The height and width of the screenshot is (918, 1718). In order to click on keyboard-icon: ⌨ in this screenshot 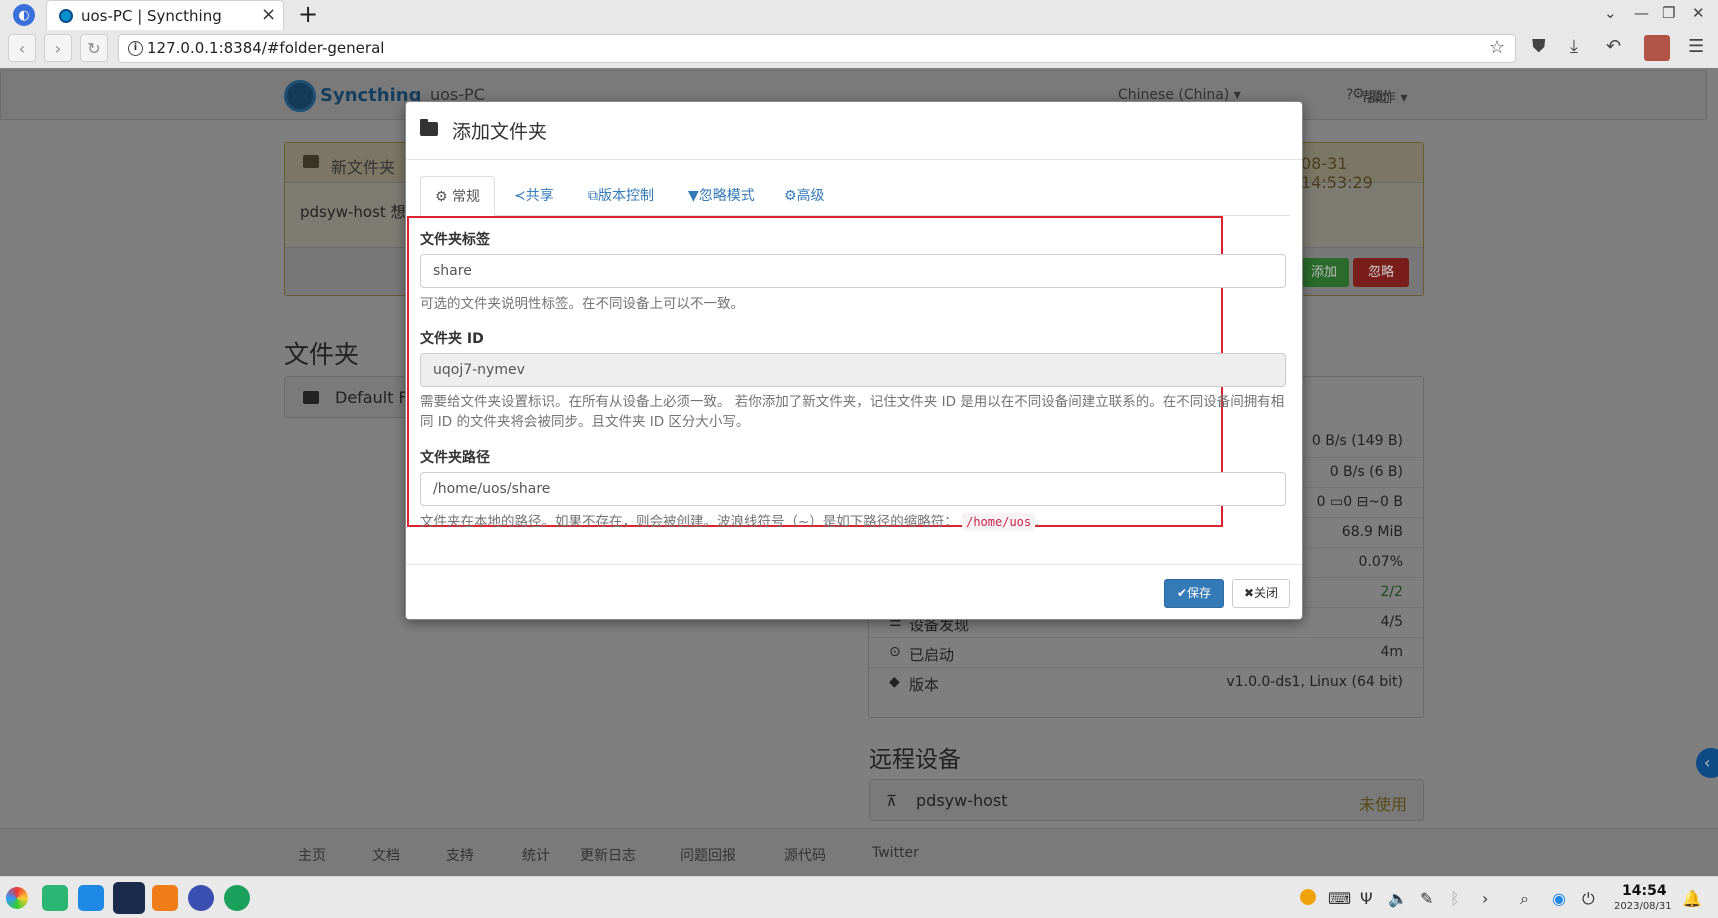, I will do `click(1339, 898)`.